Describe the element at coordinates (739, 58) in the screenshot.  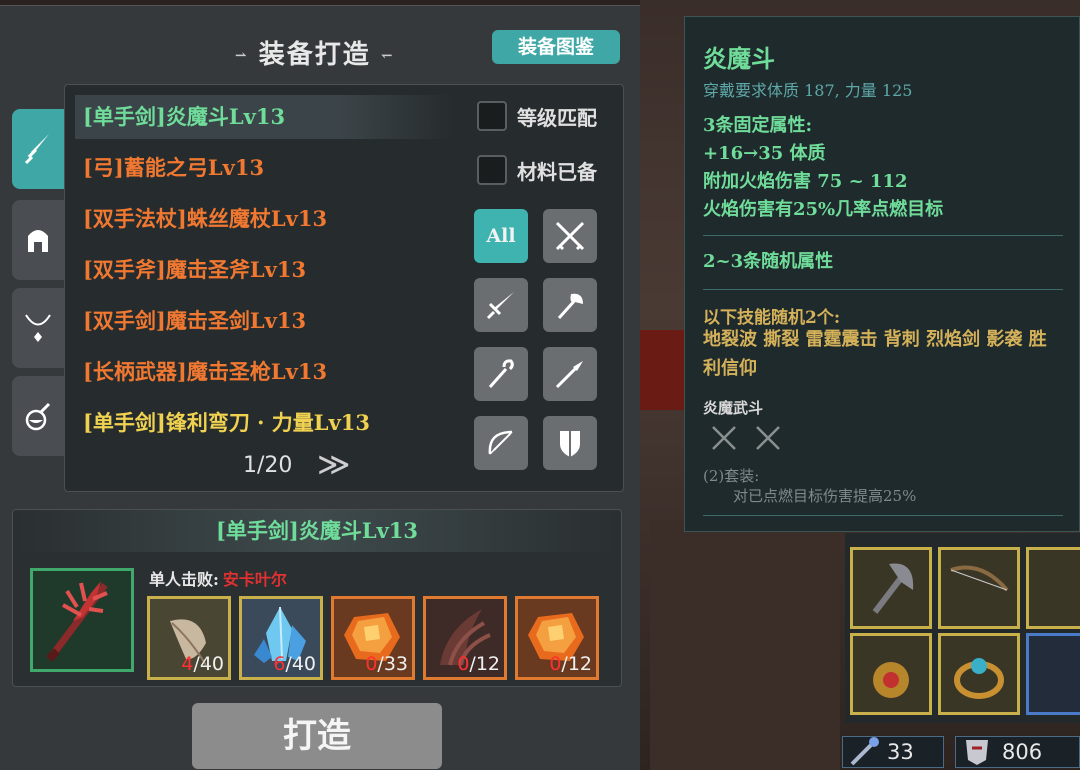
I see `item-name: 炎魔斗` at that location.